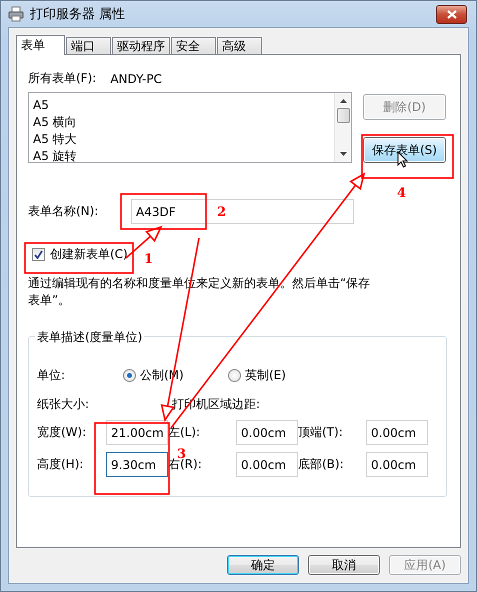 The height and width of the screenshot is (592, 477). Describe the element at coordinates (239, 45) in the screenshot. I see `tab: 高级` at that location.